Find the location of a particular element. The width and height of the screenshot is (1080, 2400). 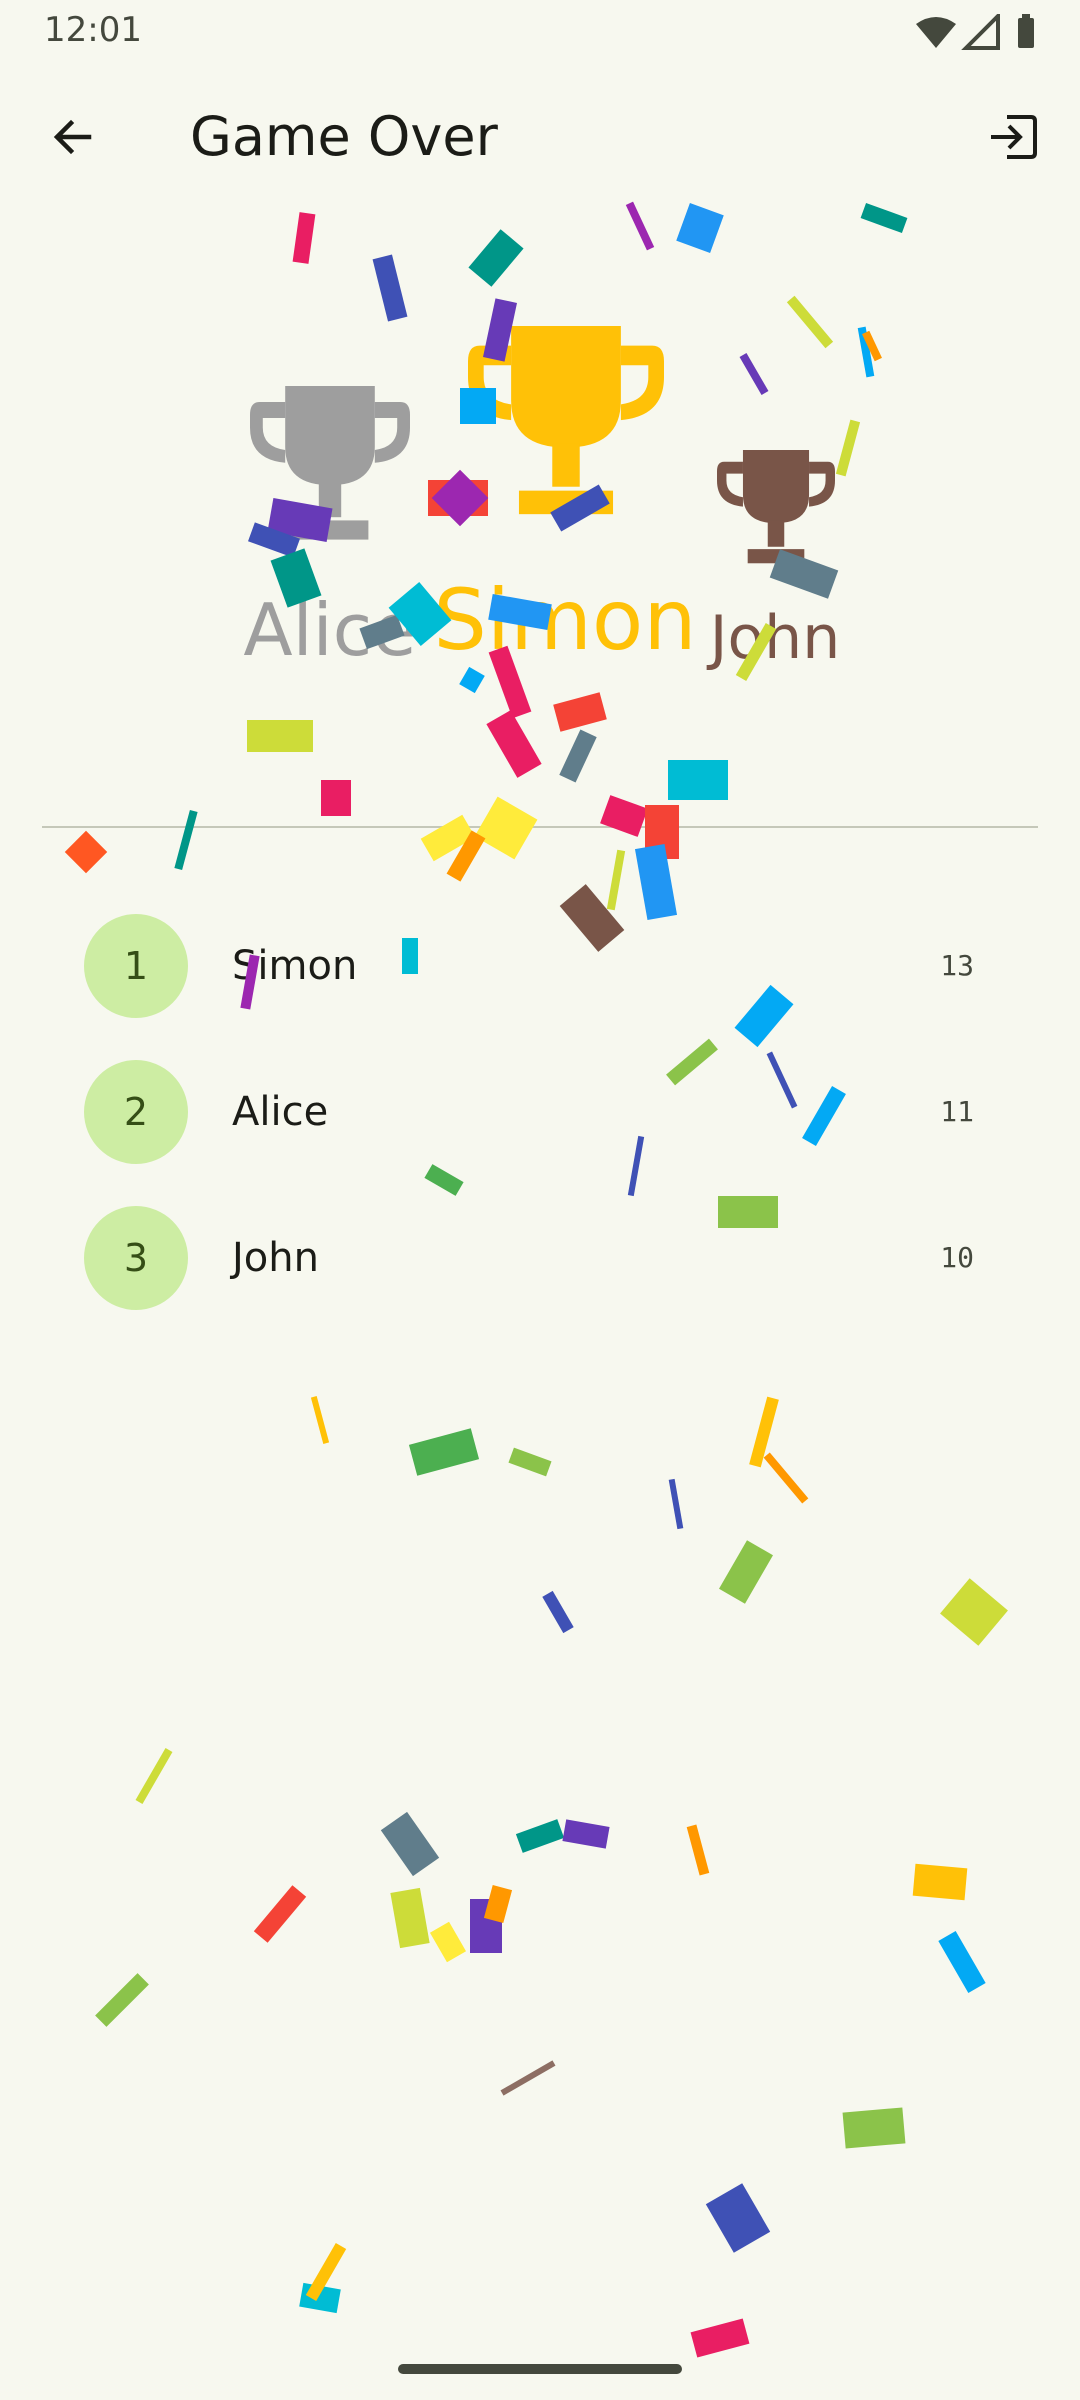

list-item: 1 Simon 13 is located at coordinates (540, 963).